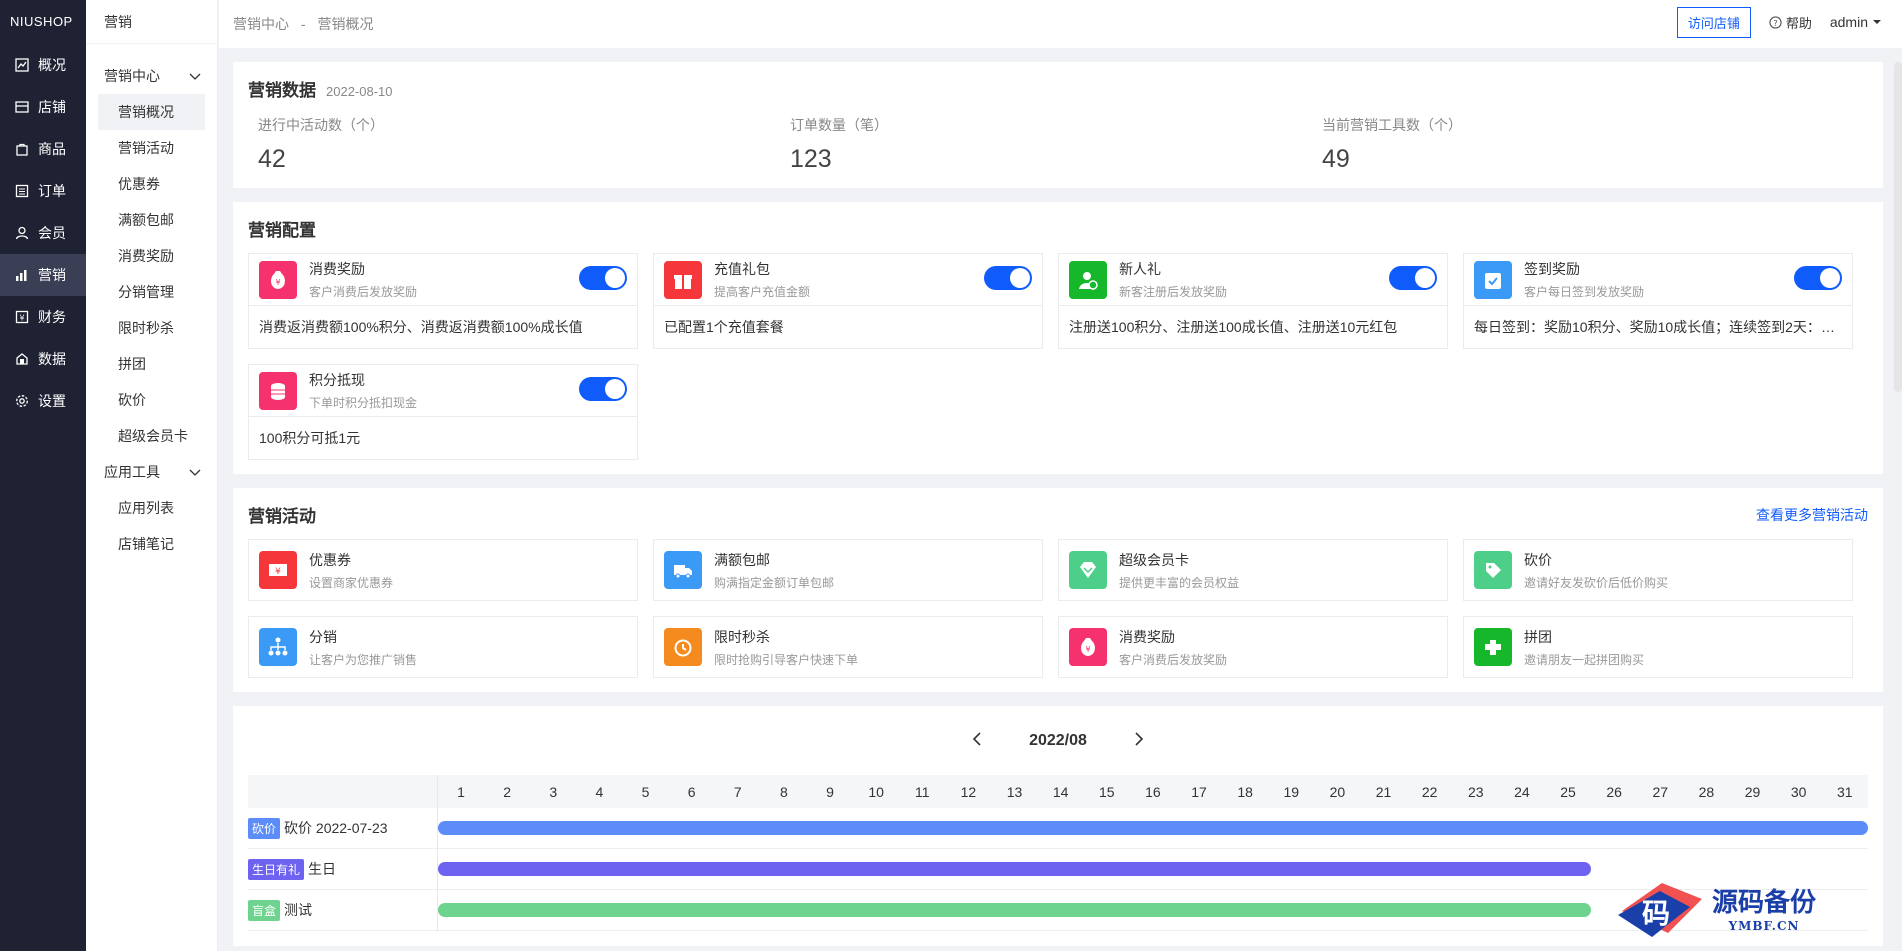 This screenshot has height=951, width=1902. I want to click on next-month-button, so click(1139, 740).